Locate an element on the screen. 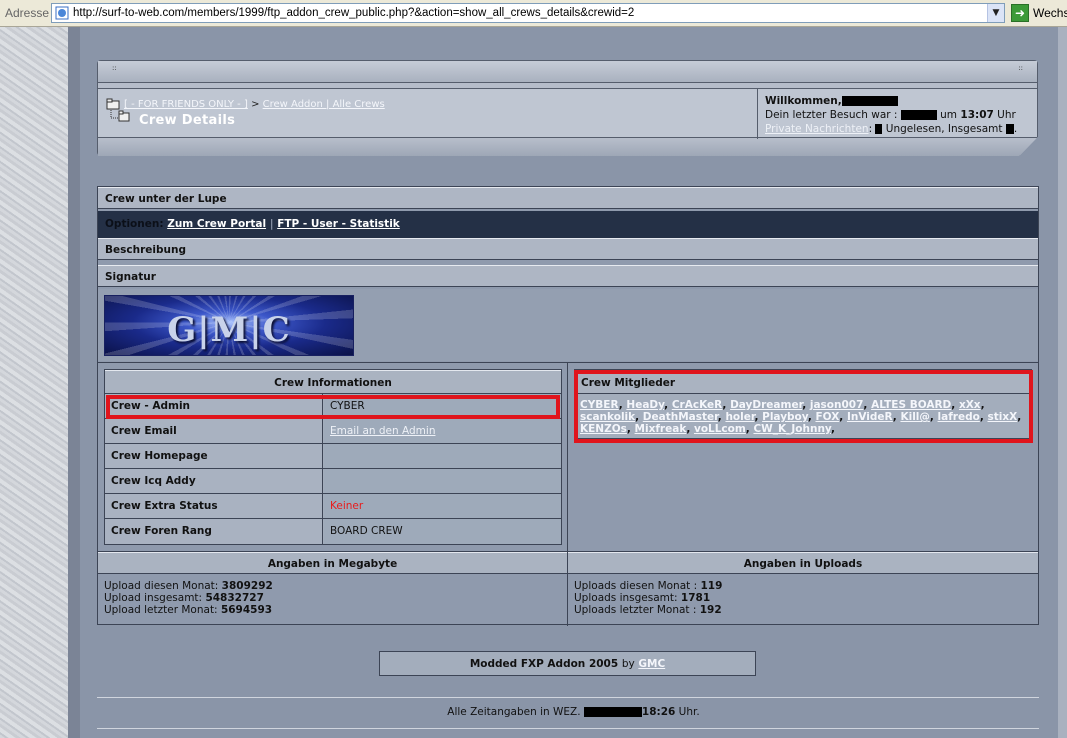  ftp-statistics-link: FTP - User - Statistik is located at coordinates (338, 224).